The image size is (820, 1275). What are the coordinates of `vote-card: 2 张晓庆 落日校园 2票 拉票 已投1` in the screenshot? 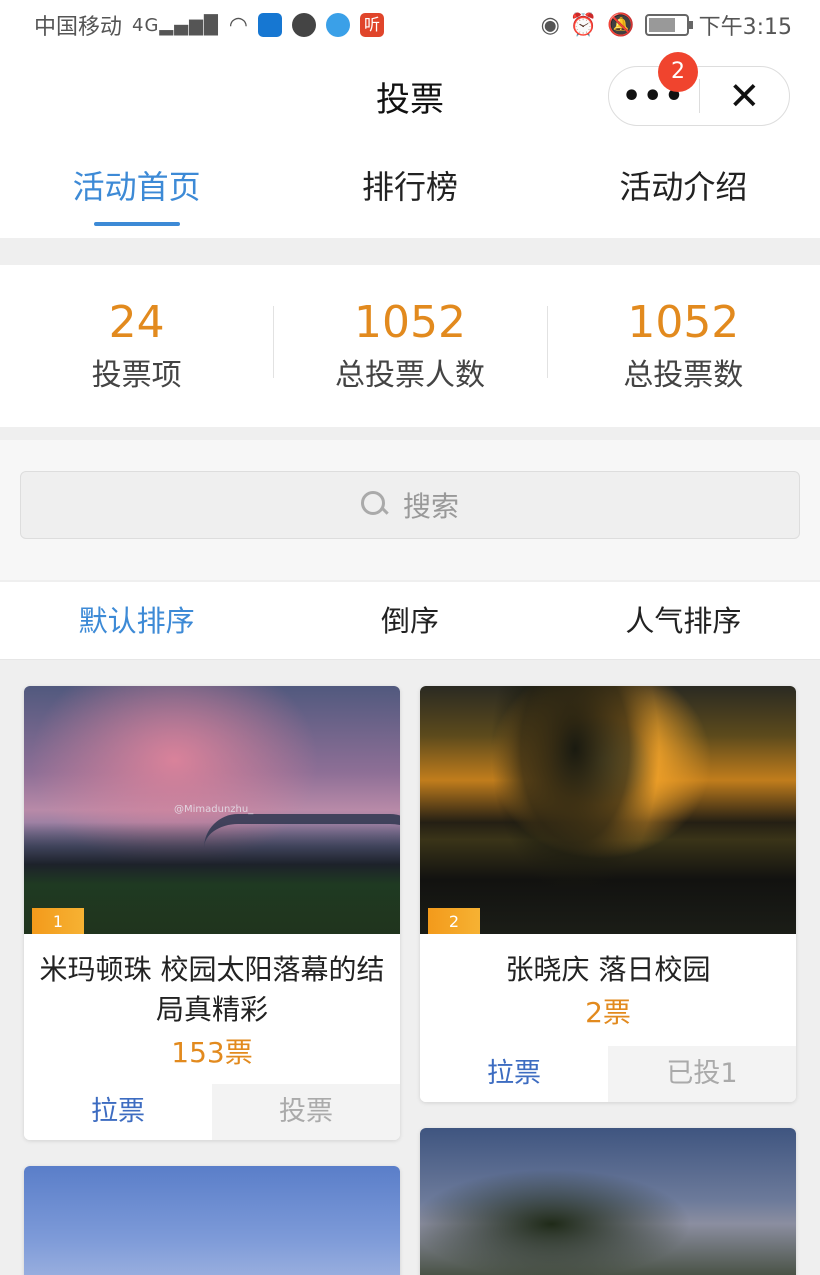 It's located at (608, 894).